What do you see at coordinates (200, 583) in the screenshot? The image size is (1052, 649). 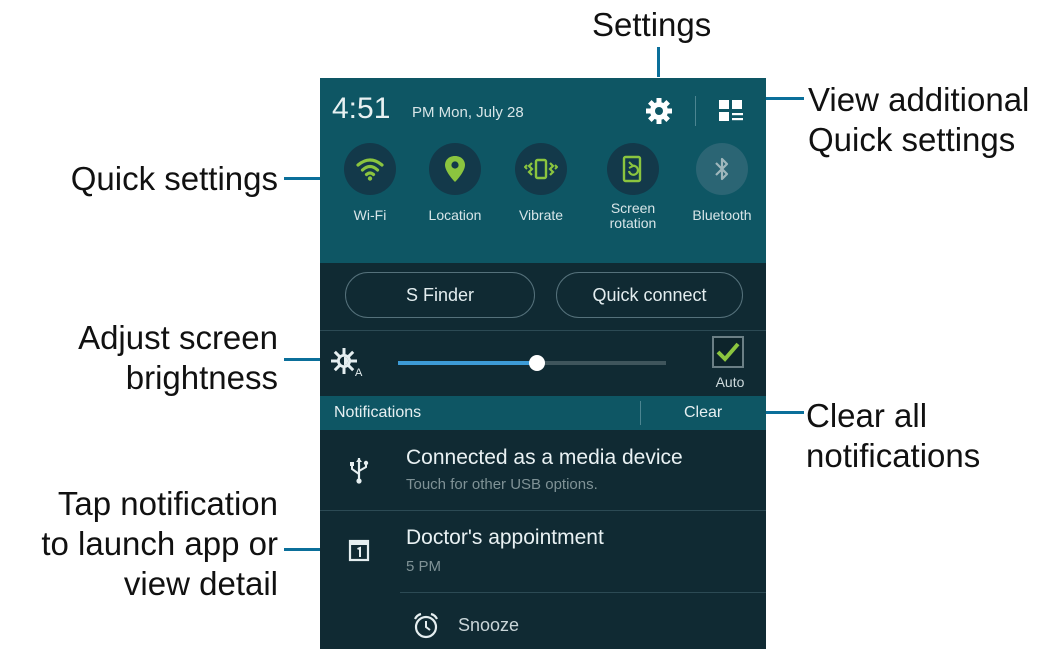 I see `callout-tap-line3: view detail` at bounding box center [200, 583].